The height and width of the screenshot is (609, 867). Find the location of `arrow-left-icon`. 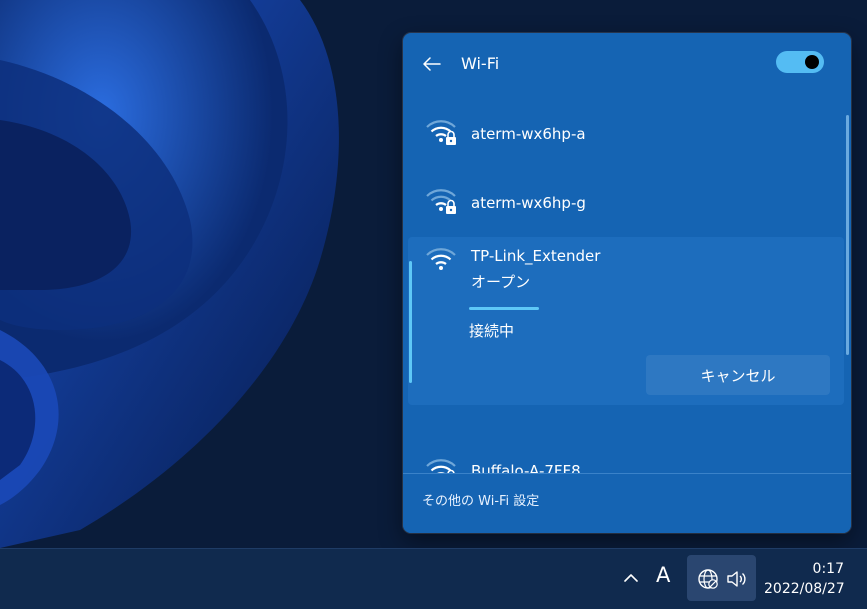

arrow-left-icon is located at coordinates (432, 64).